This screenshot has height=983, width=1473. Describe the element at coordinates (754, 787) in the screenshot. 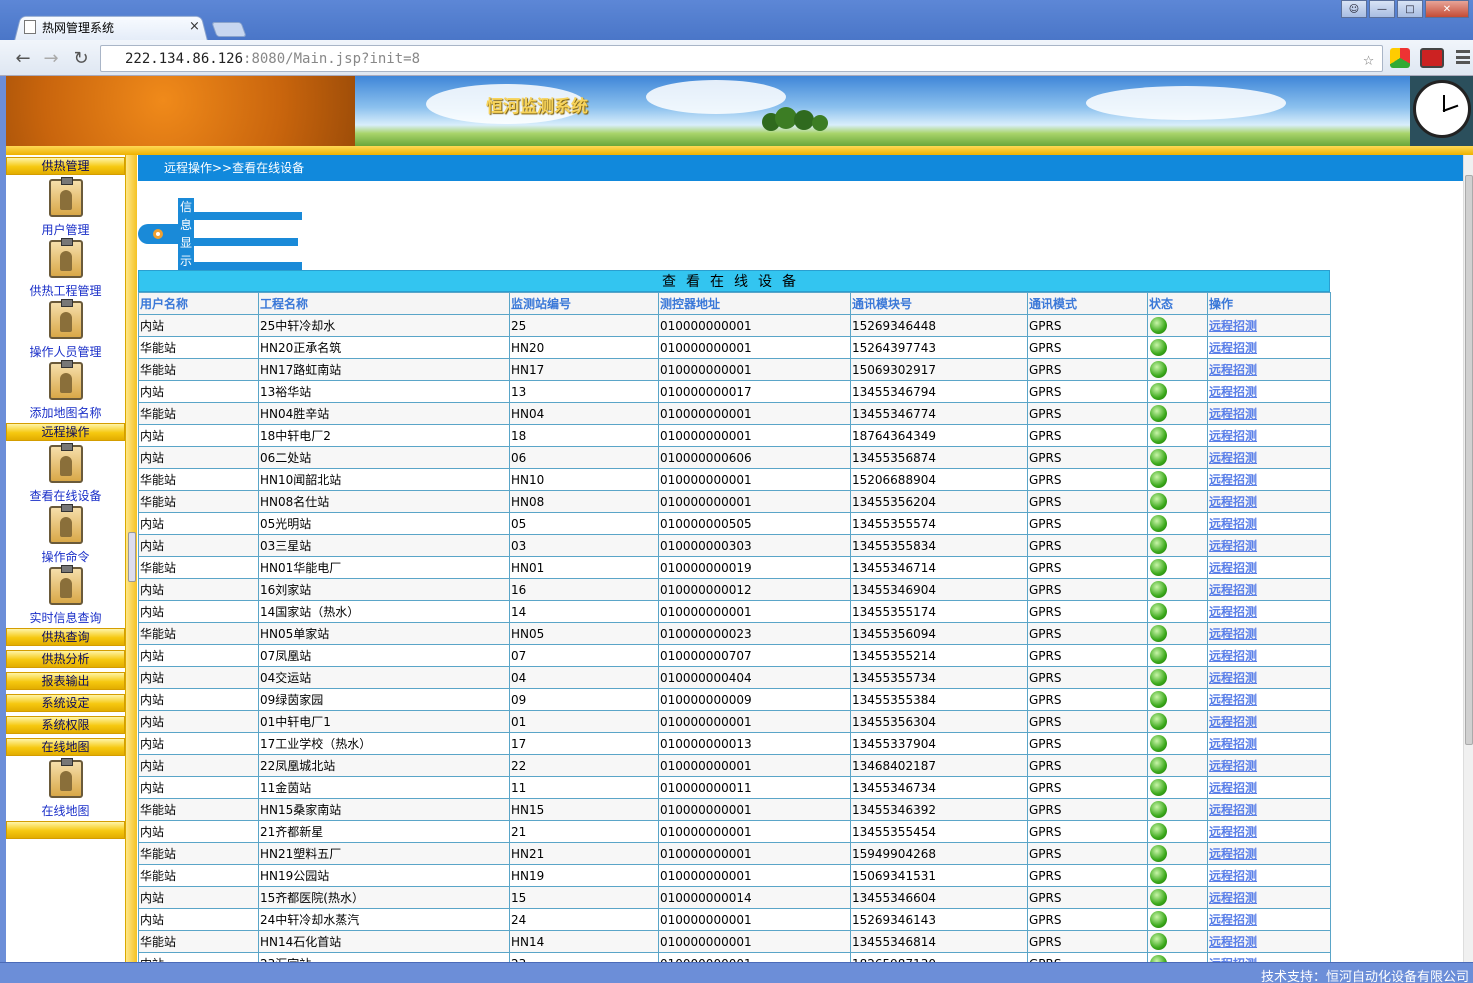

I see `table-cell: 010000000011` at that location.